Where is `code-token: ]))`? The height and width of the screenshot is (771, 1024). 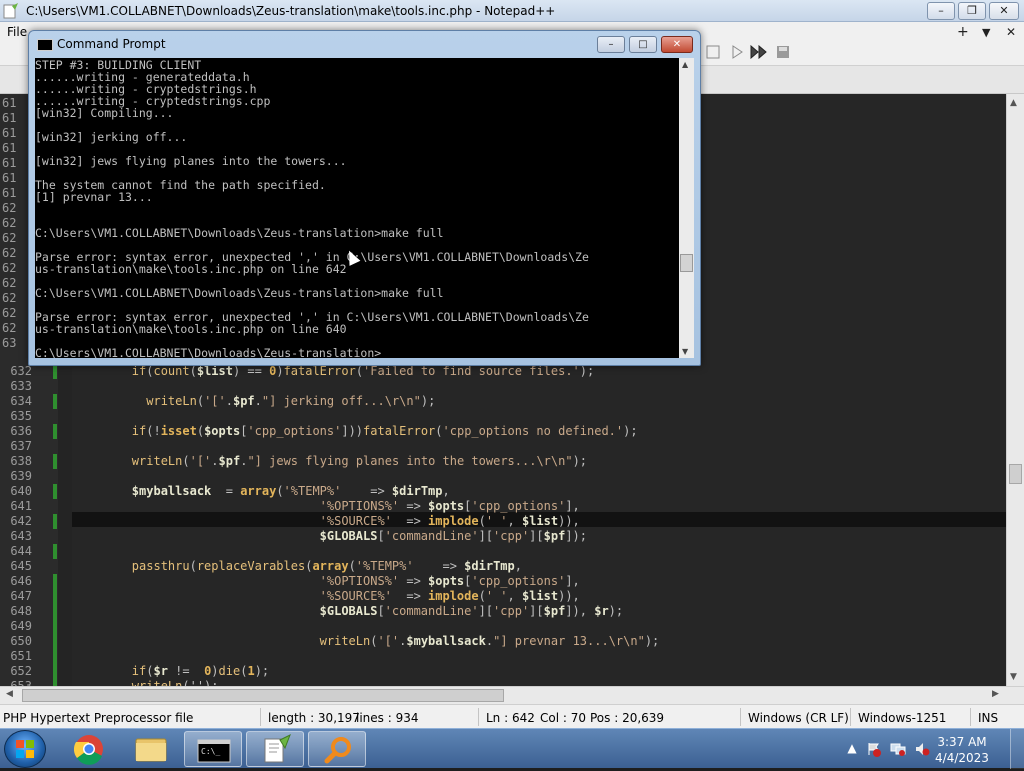 code-token: ])) is located at coordinates (352, 431).